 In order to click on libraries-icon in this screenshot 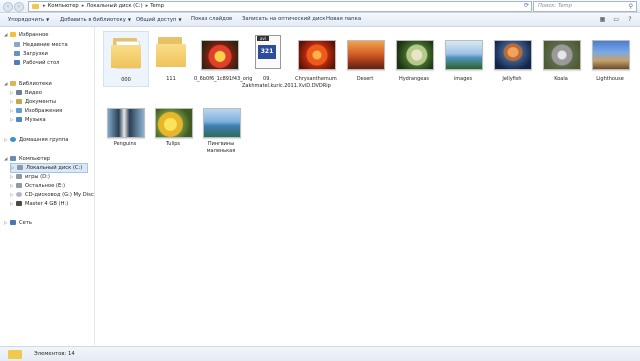, I will do `click(13, 83)`.